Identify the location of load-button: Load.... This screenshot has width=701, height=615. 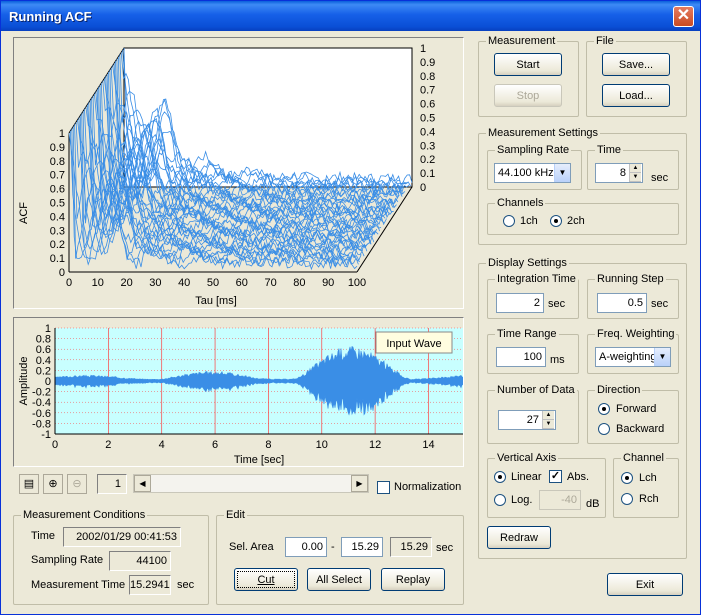
(636, 95).